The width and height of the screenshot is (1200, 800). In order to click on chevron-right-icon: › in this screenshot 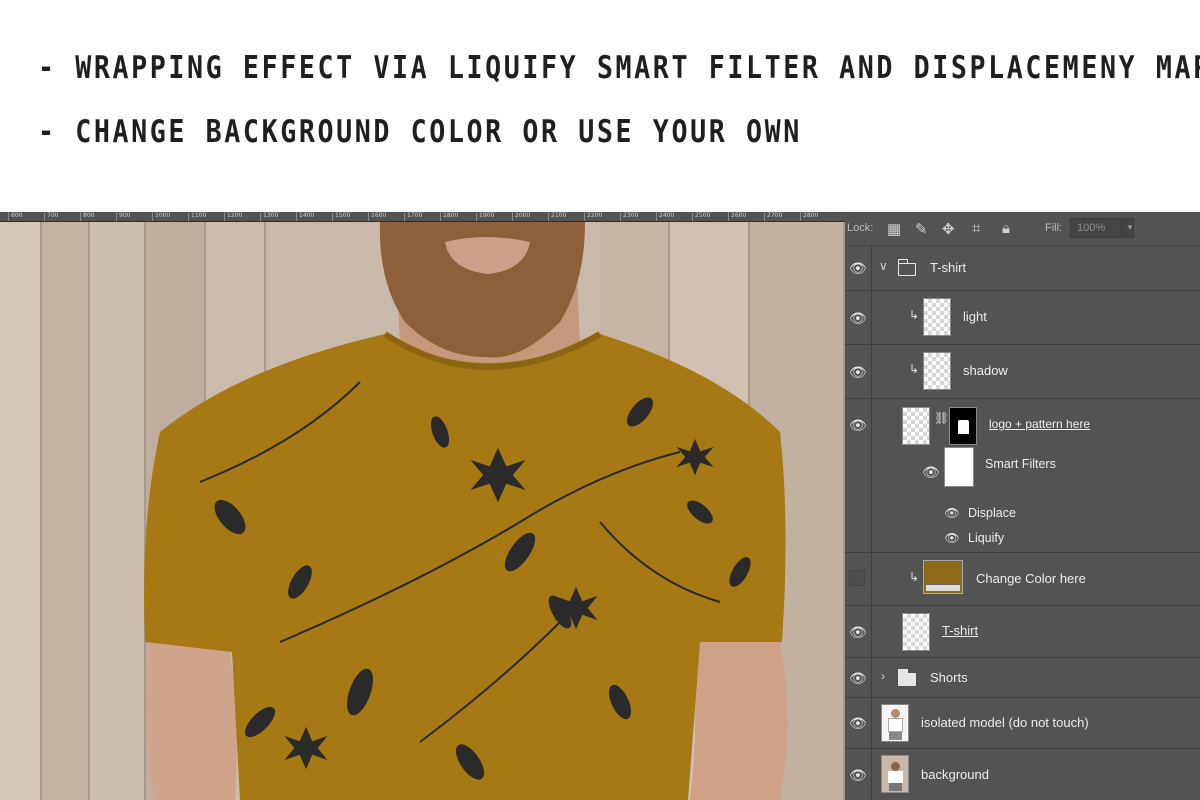, I will do `click(883, 676)`.